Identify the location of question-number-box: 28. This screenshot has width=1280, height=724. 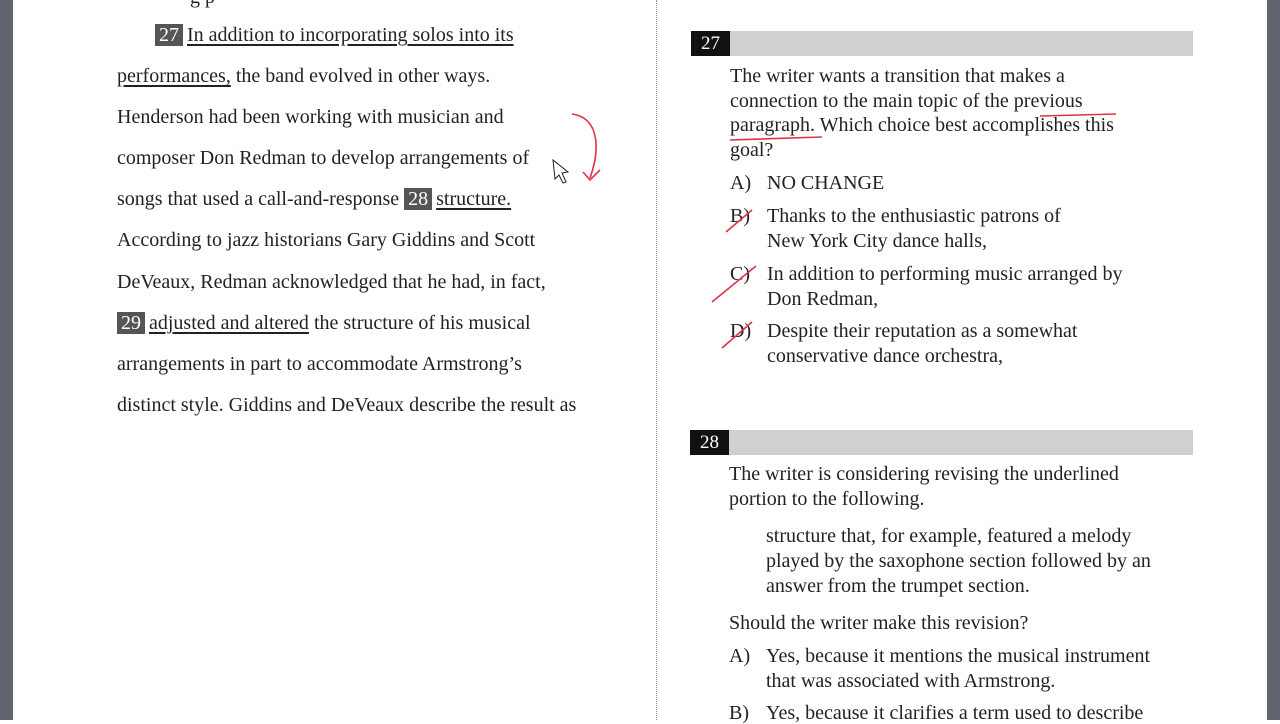
(418, 199).